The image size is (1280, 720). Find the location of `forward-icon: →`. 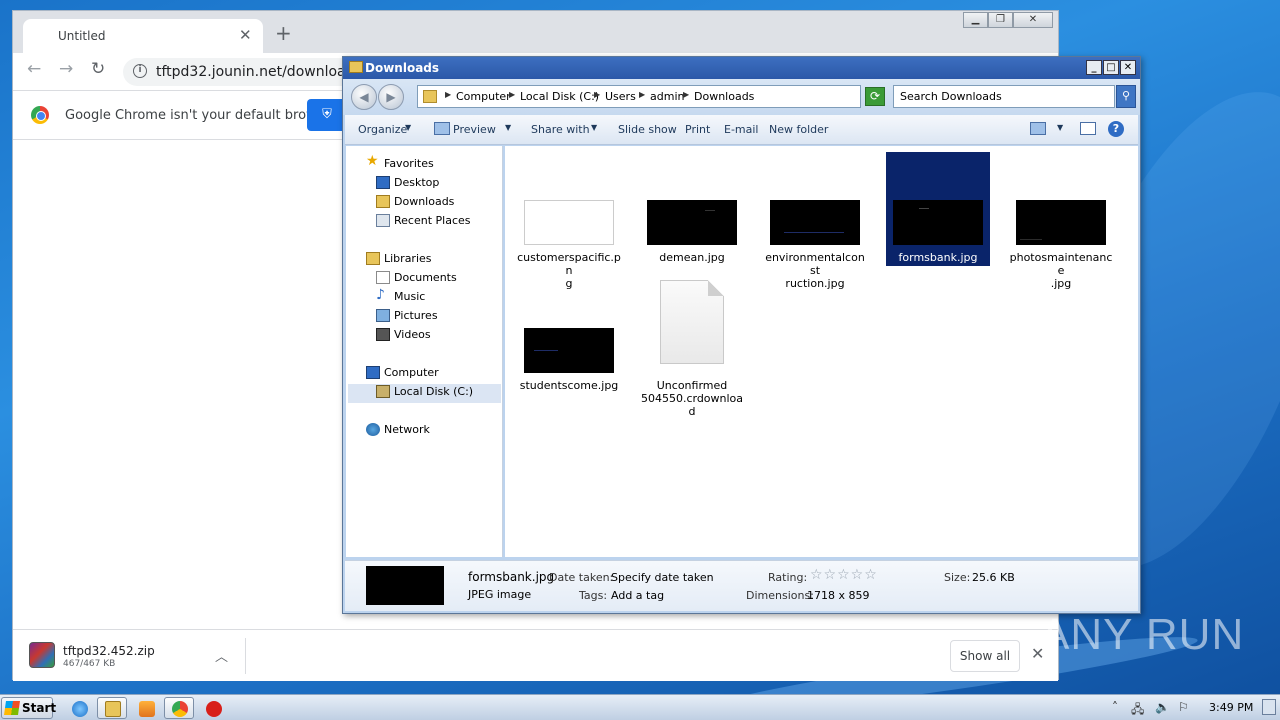

forward-icon: → is located at coordinates (66, 69).